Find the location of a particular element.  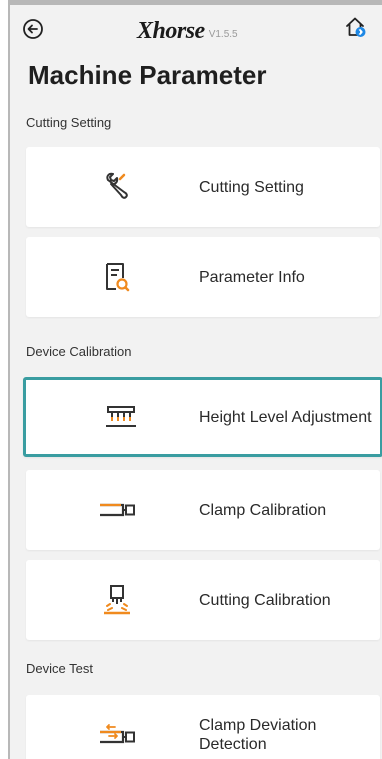

home-bluetooth-icon is located at coordinates (356, 27).